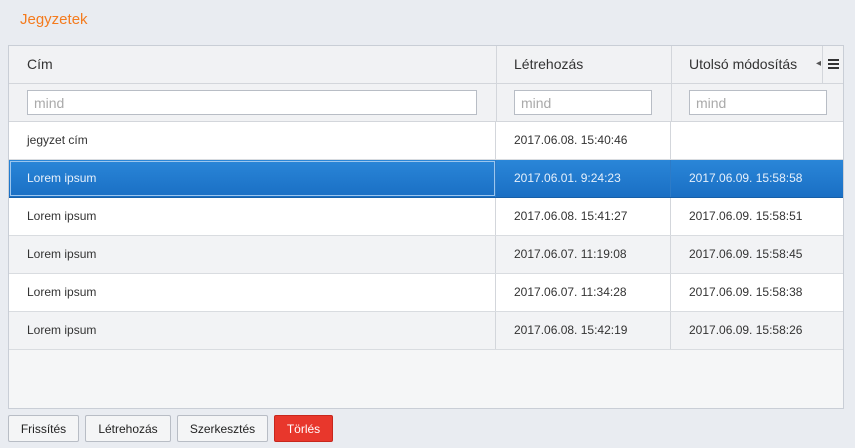 The width and height of the screenshot is (855, 448). What do you see at coordinates (54, 19) in the screenshot?
I see `panel-title: Jegyzetek` at bounding box center [54, 19].